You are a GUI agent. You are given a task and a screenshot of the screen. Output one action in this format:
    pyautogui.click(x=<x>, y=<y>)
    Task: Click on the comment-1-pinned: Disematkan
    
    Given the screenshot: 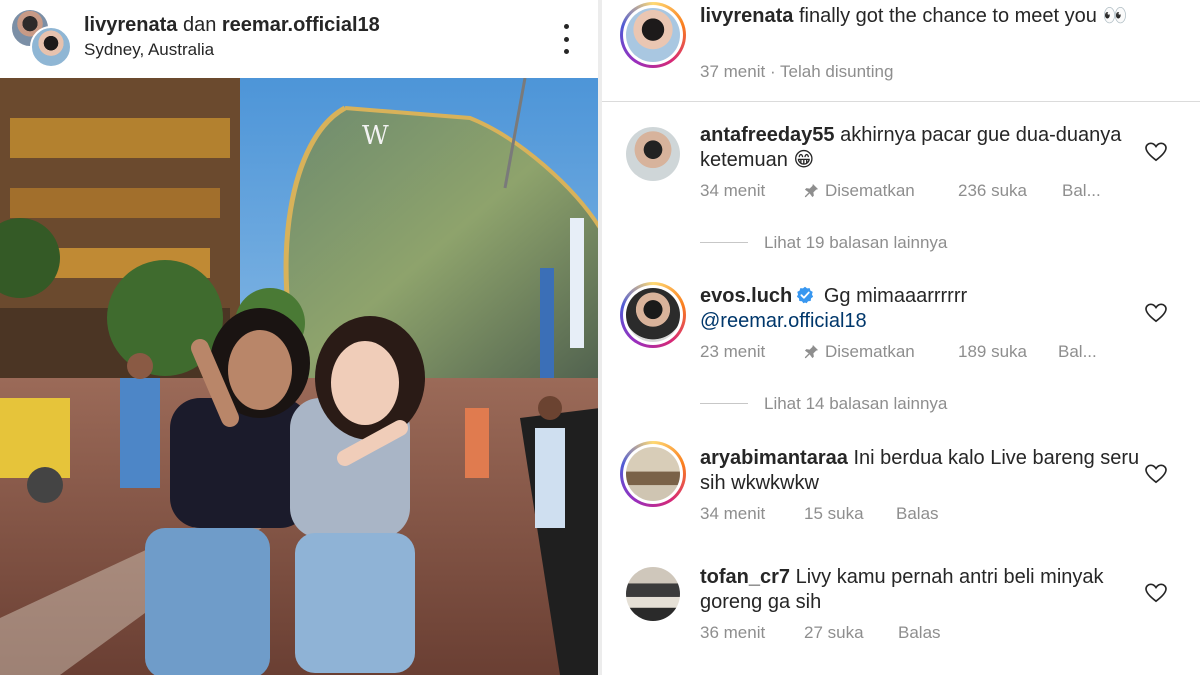 What is the action you would take?
    pyautogui.click(x=859, y=191)
    